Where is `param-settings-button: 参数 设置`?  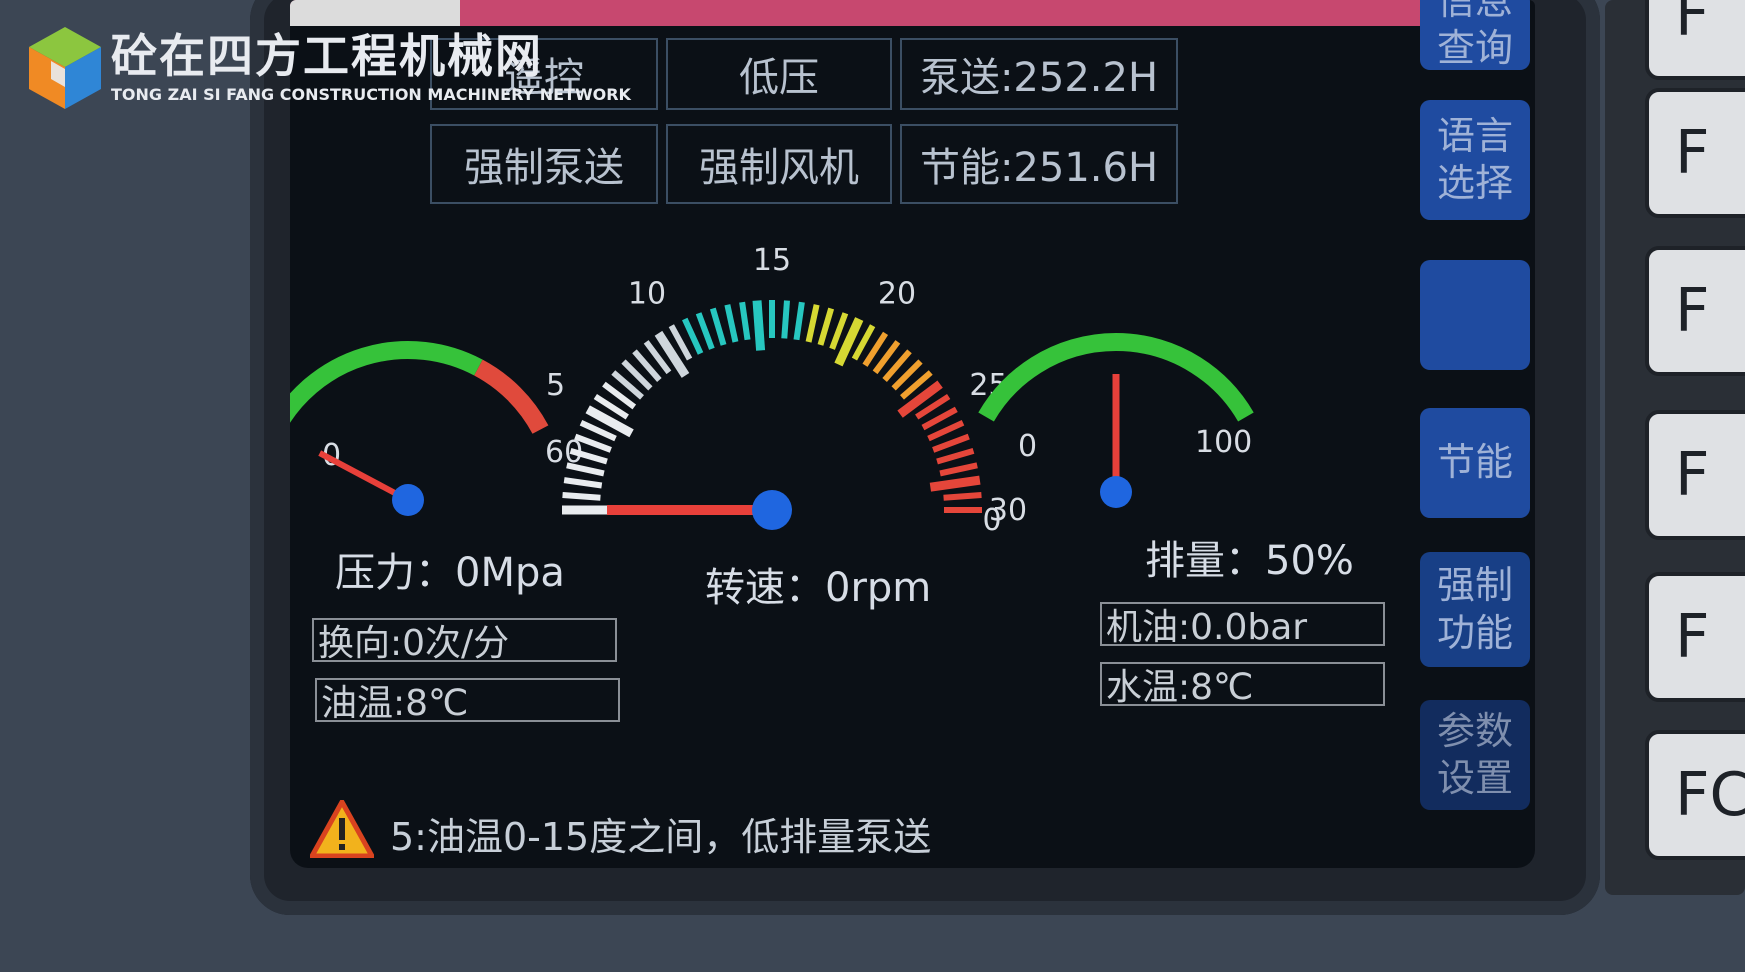 param-settings-button: 参数 设置 is located at coordinates (1475, 755).